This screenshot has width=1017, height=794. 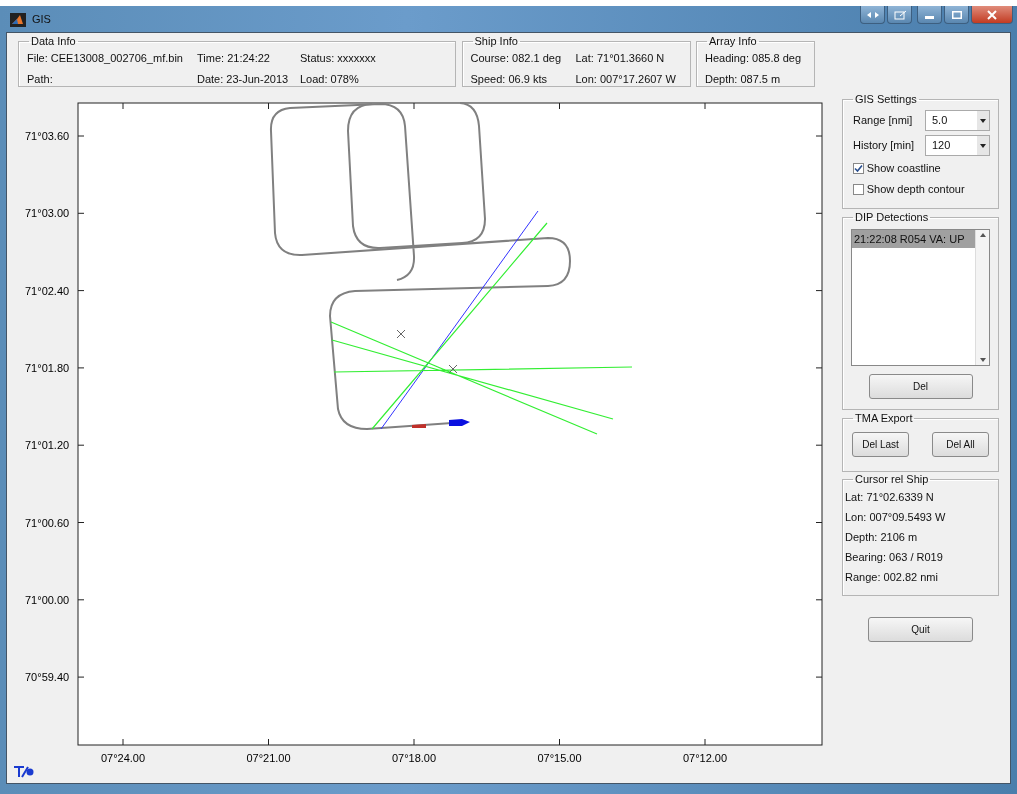 What do you see at coordinates (496, 41) in the screenshot?
I see `group-title: Ship Info` at bounding box center [496, 41].